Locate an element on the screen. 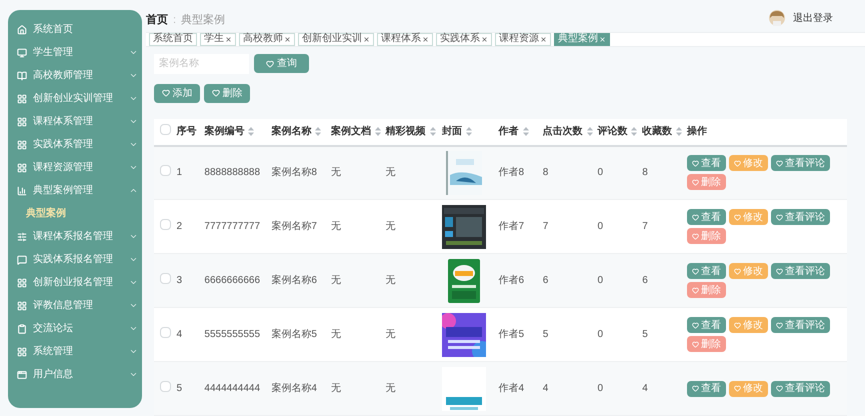  sidebar-item: 创新创业实训管理 is located at coordinates (75, 98).